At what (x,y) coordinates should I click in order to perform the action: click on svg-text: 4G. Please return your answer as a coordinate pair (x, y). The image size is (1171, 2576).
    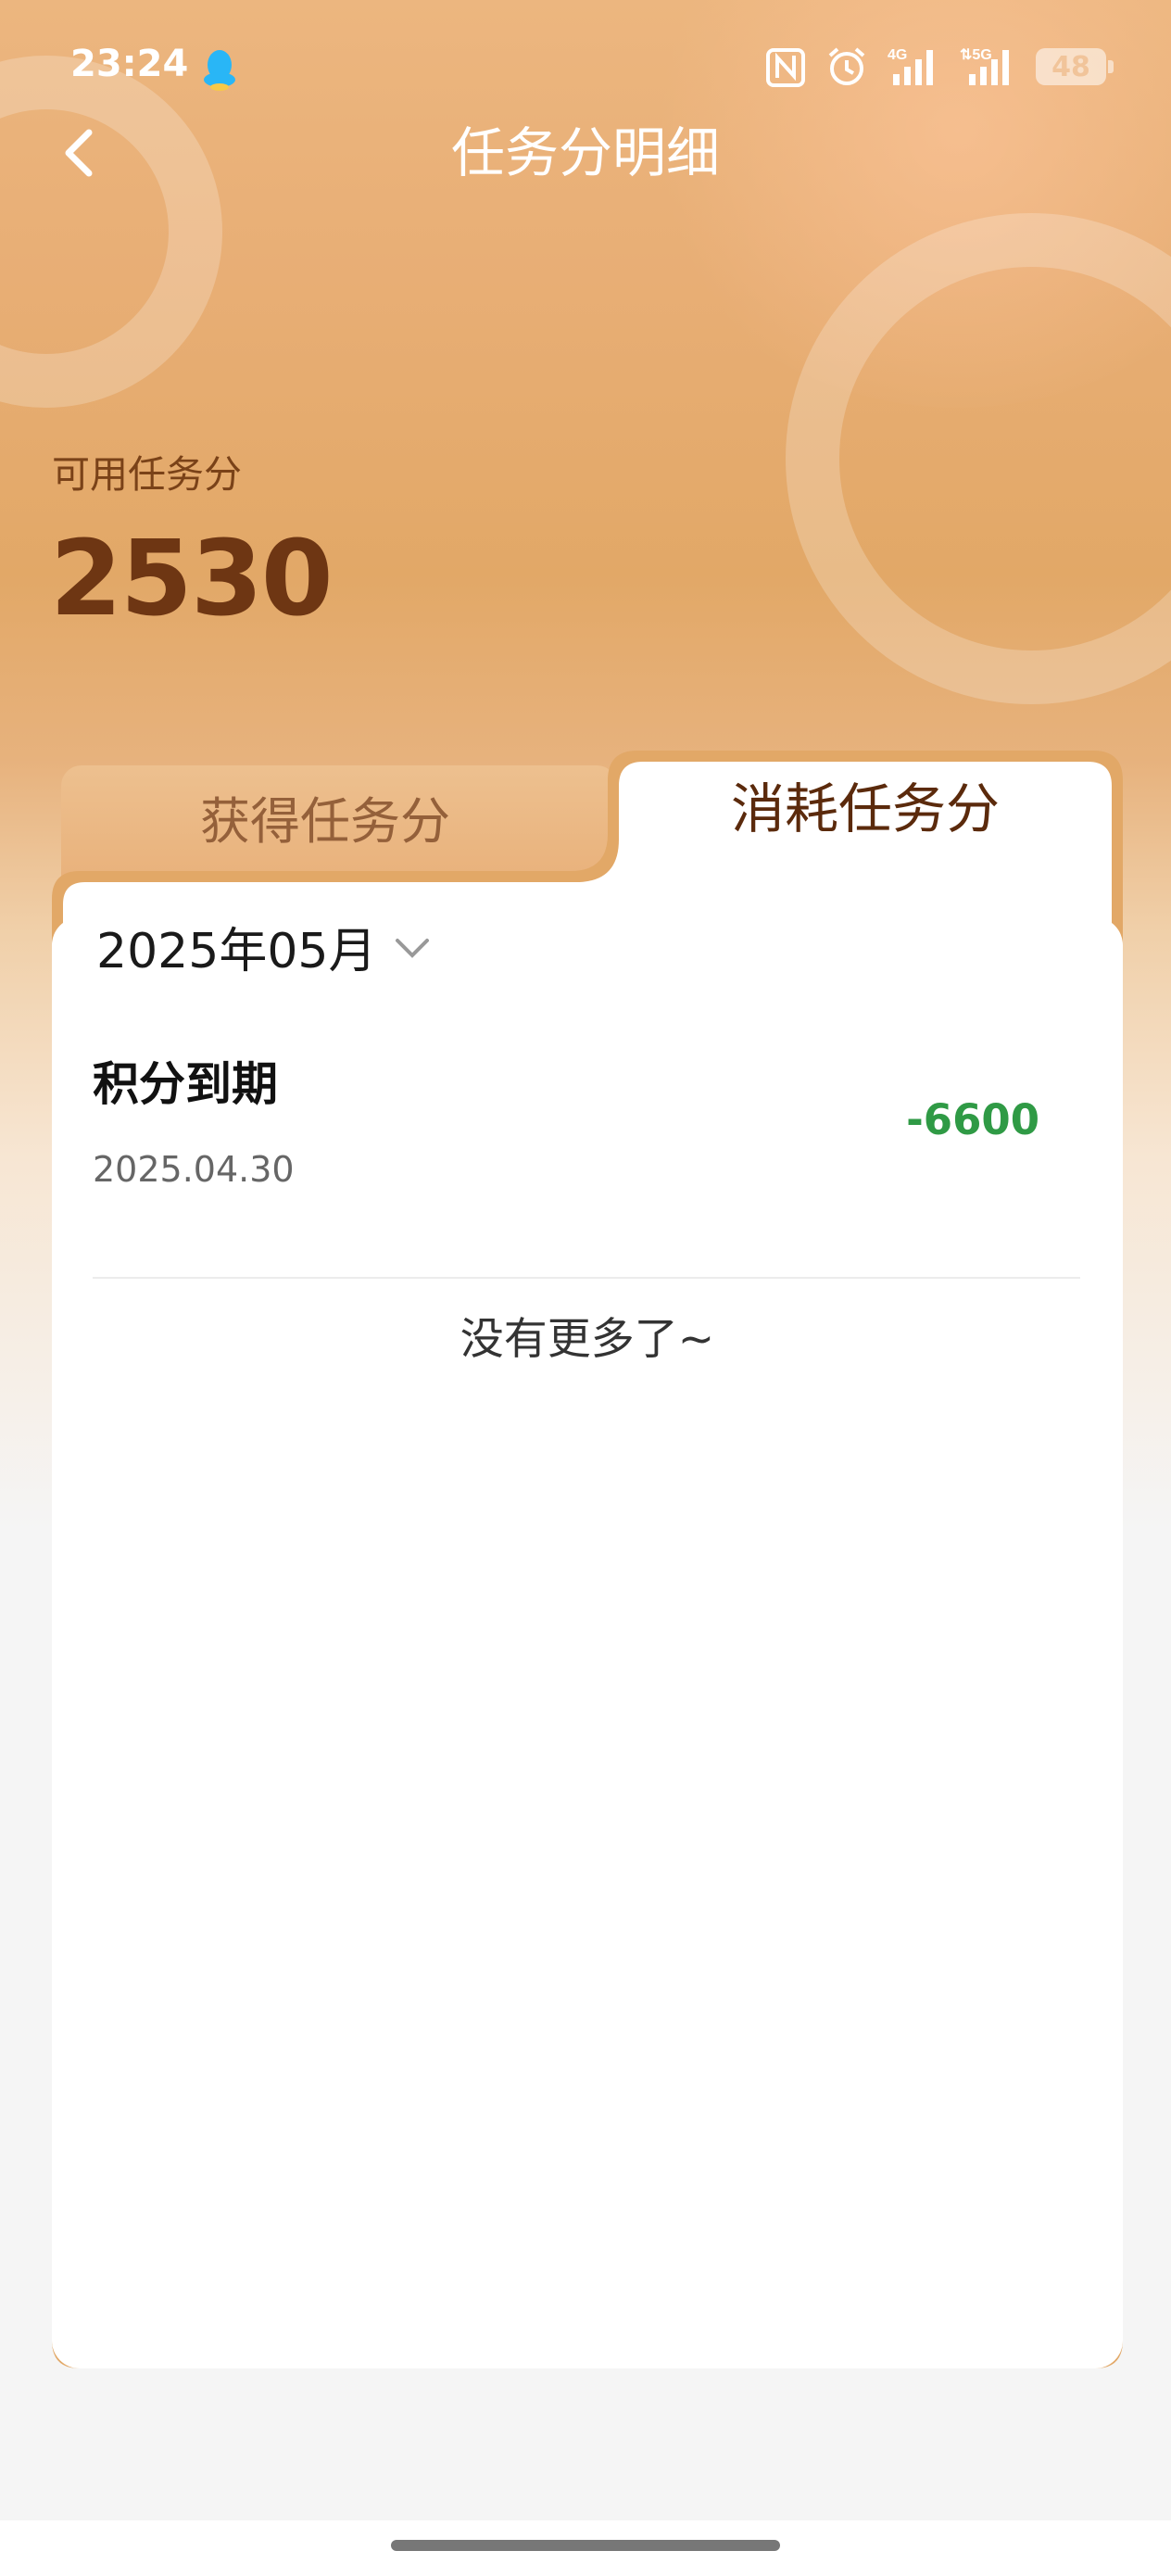
    Looking at the image, I should click on (898, 55).